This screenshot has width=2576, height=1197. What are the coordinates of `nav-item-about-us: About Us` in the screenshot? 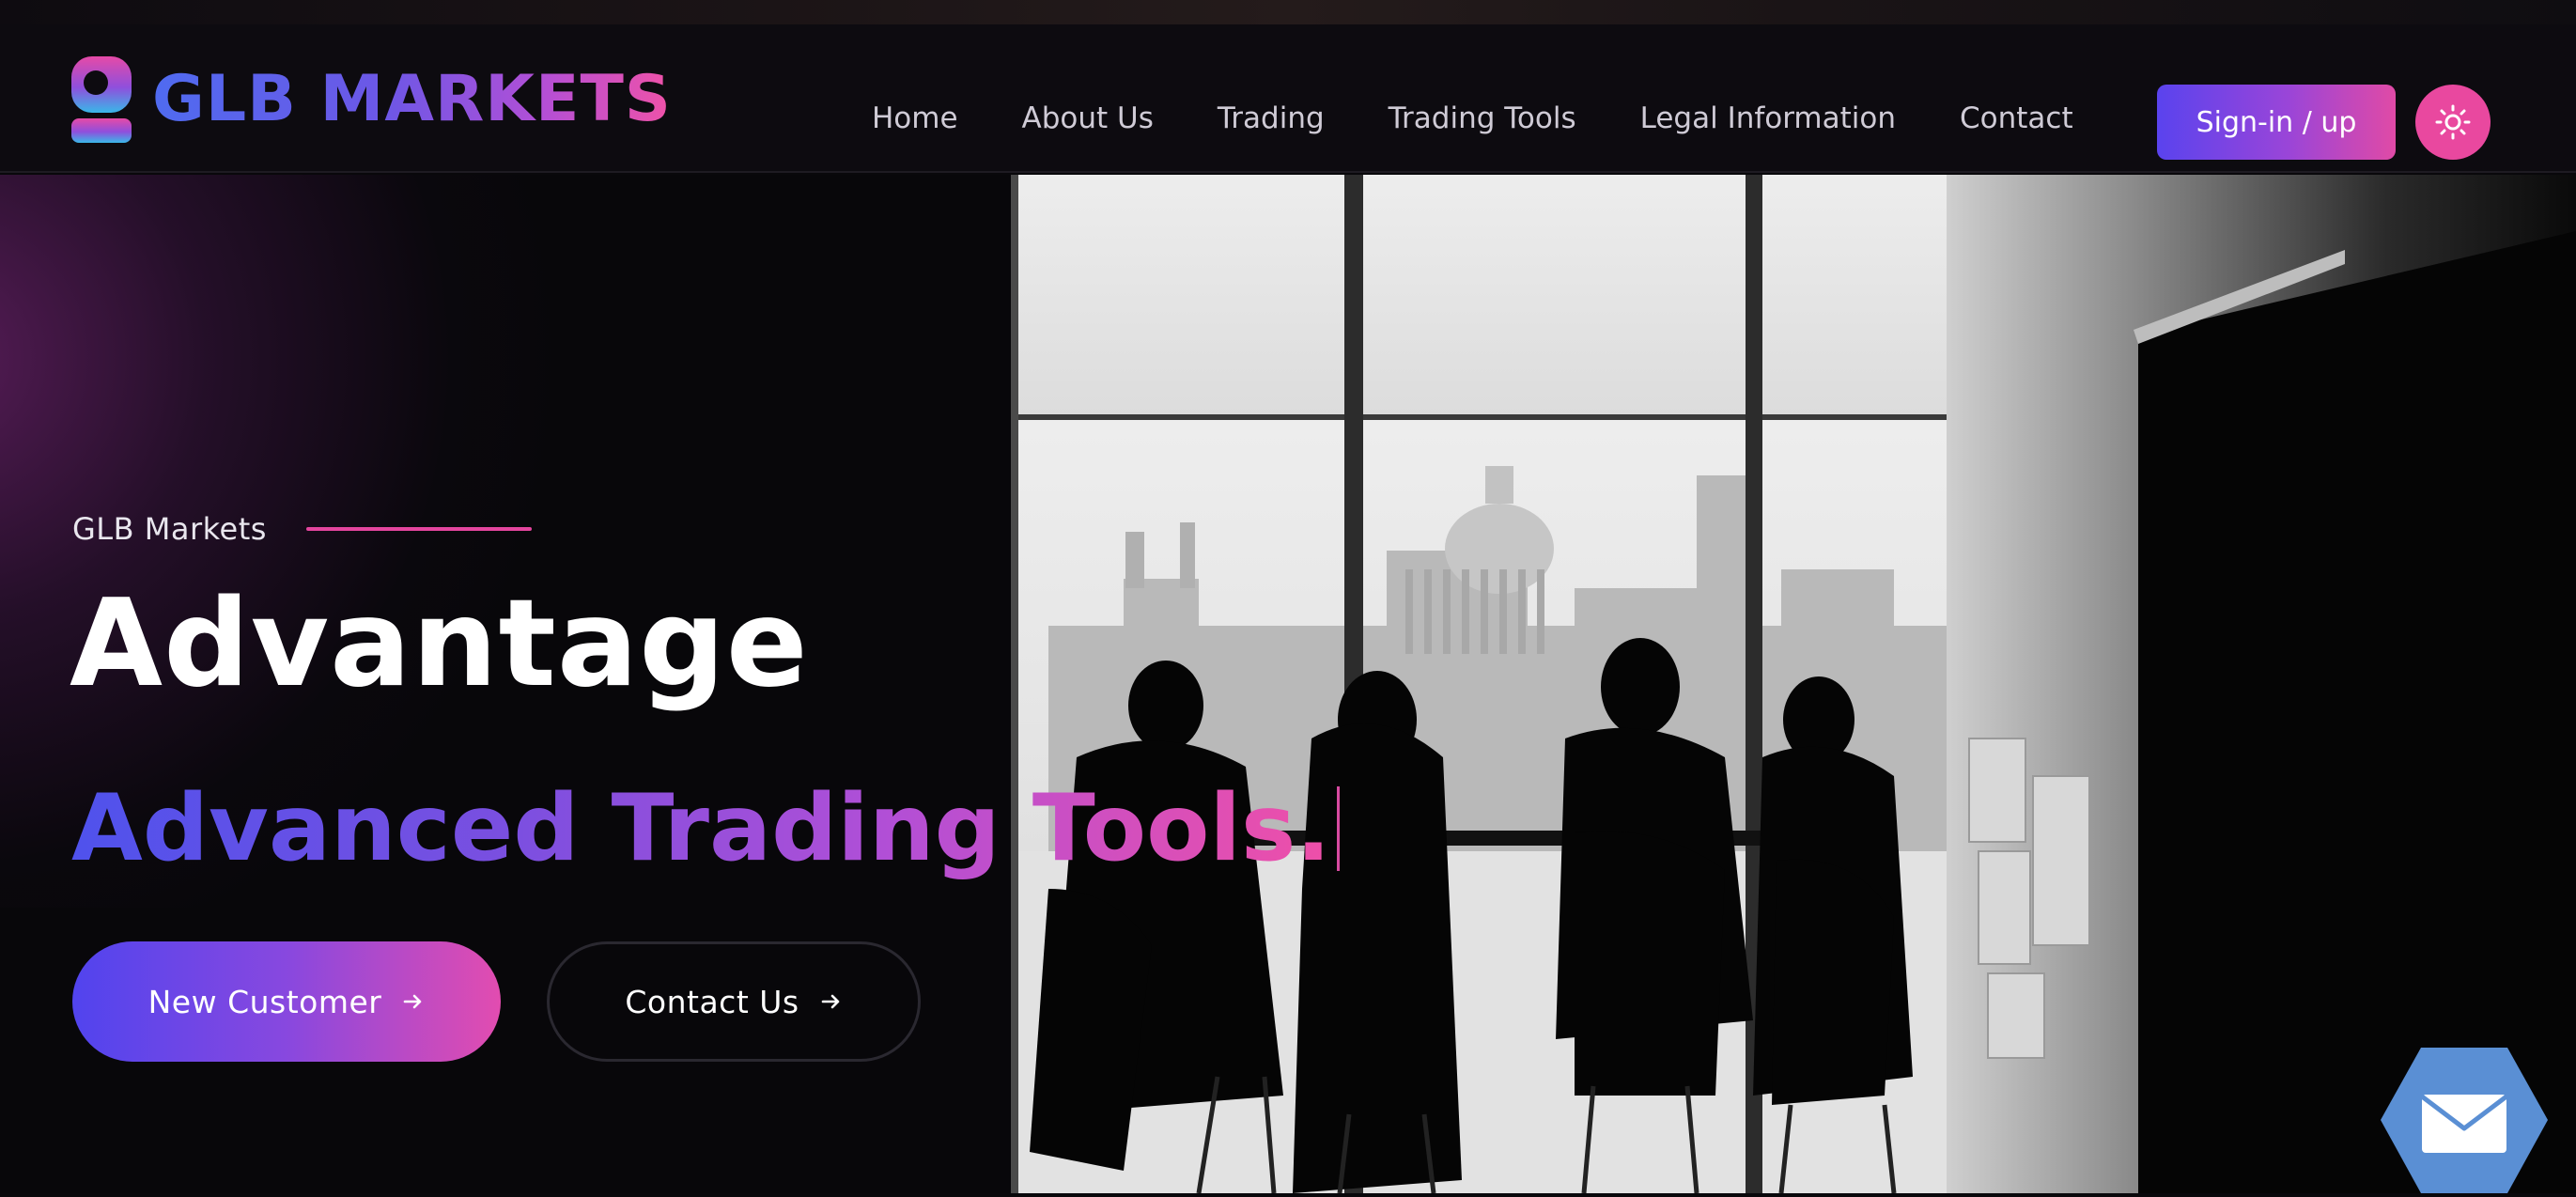 It's located at (1088, 118).